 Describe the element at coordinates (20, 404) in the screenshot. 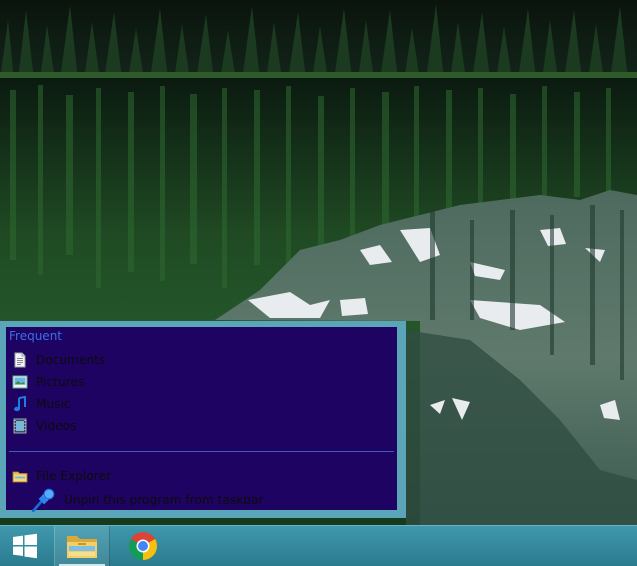

I see `music-icon` at that location.